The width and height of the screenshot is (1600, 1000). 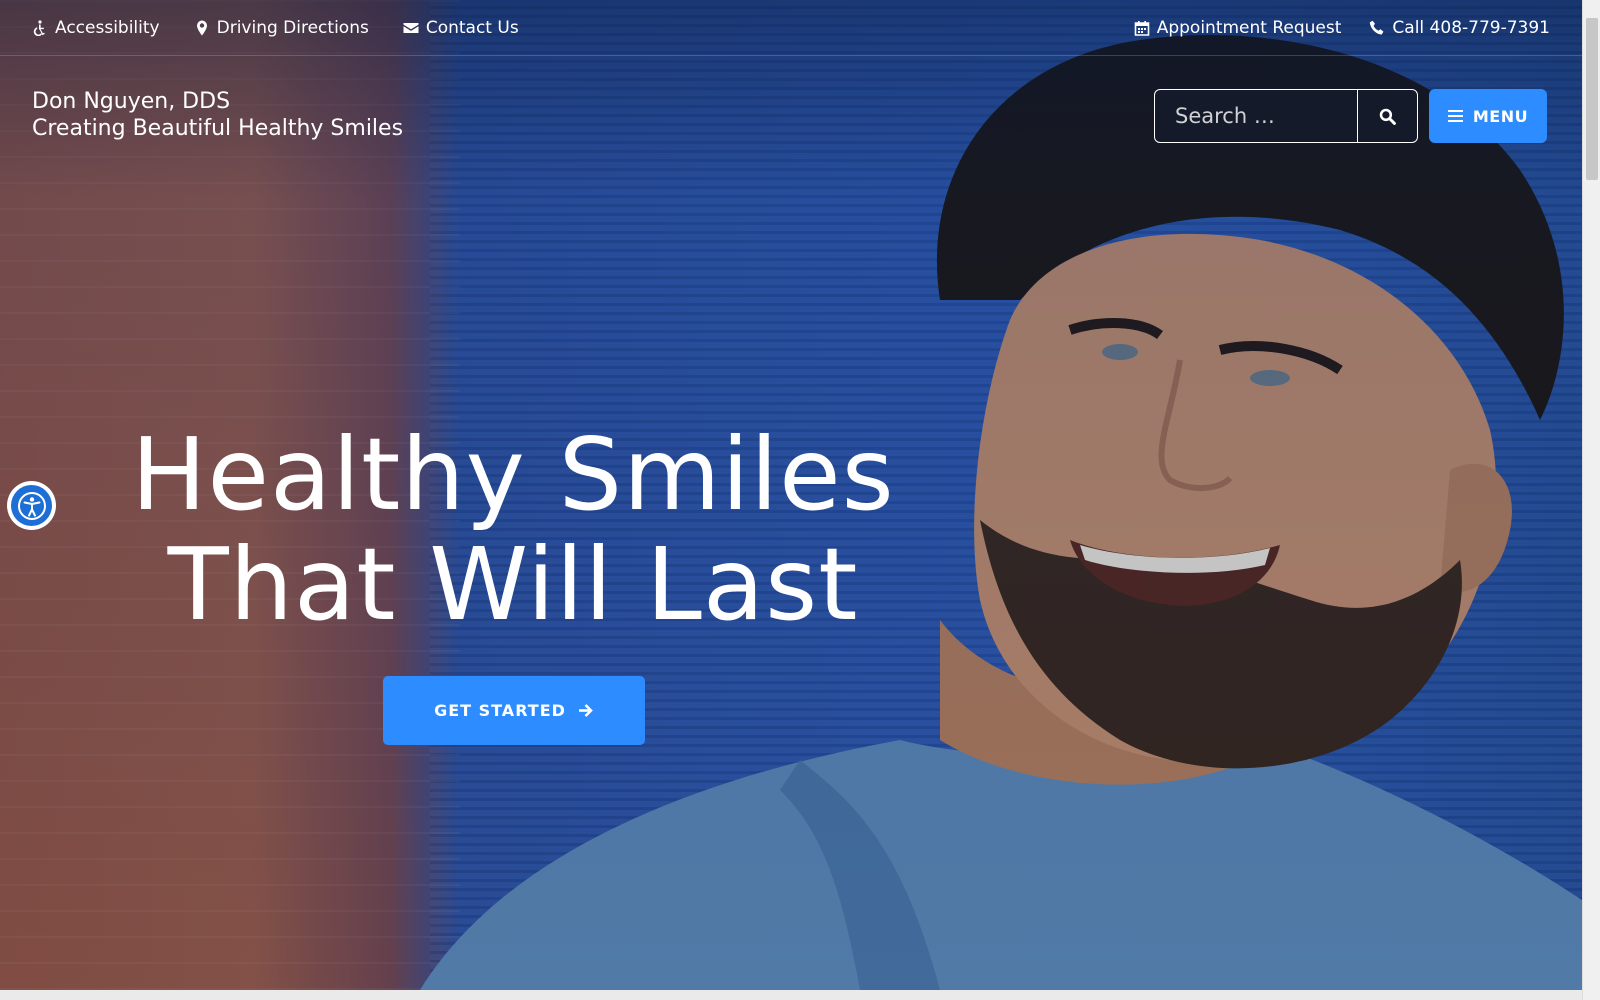 What do you see at coordinates (411, 27) in the screenshot?
I see `envelope-icon` at bounding box center [411, 27].